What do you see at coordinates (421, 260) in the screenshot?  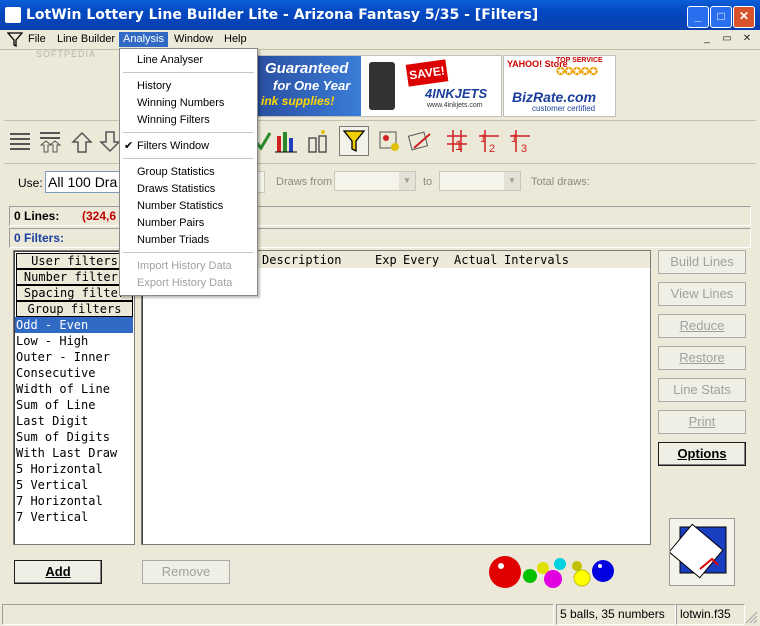 I see `grid-col-every: Every` at bounding box center [421, 260].